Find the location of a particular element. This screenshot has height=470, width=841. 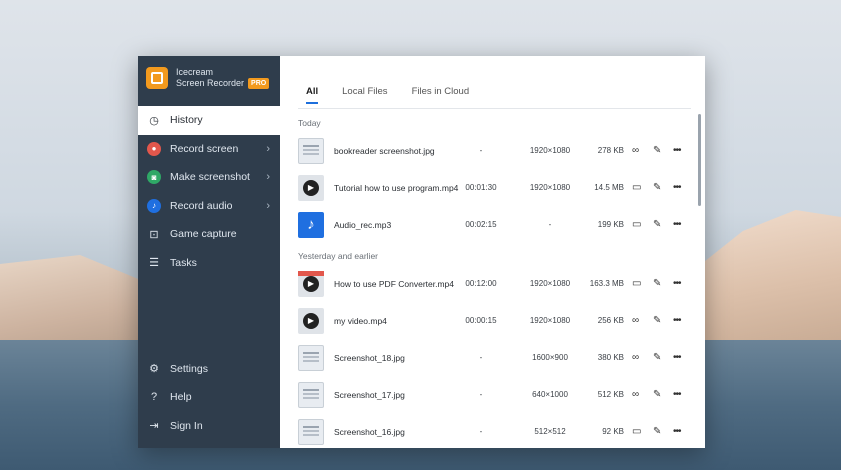

tab-files-in-cloud: Files in Cloud is located at coordinates (441, 95).